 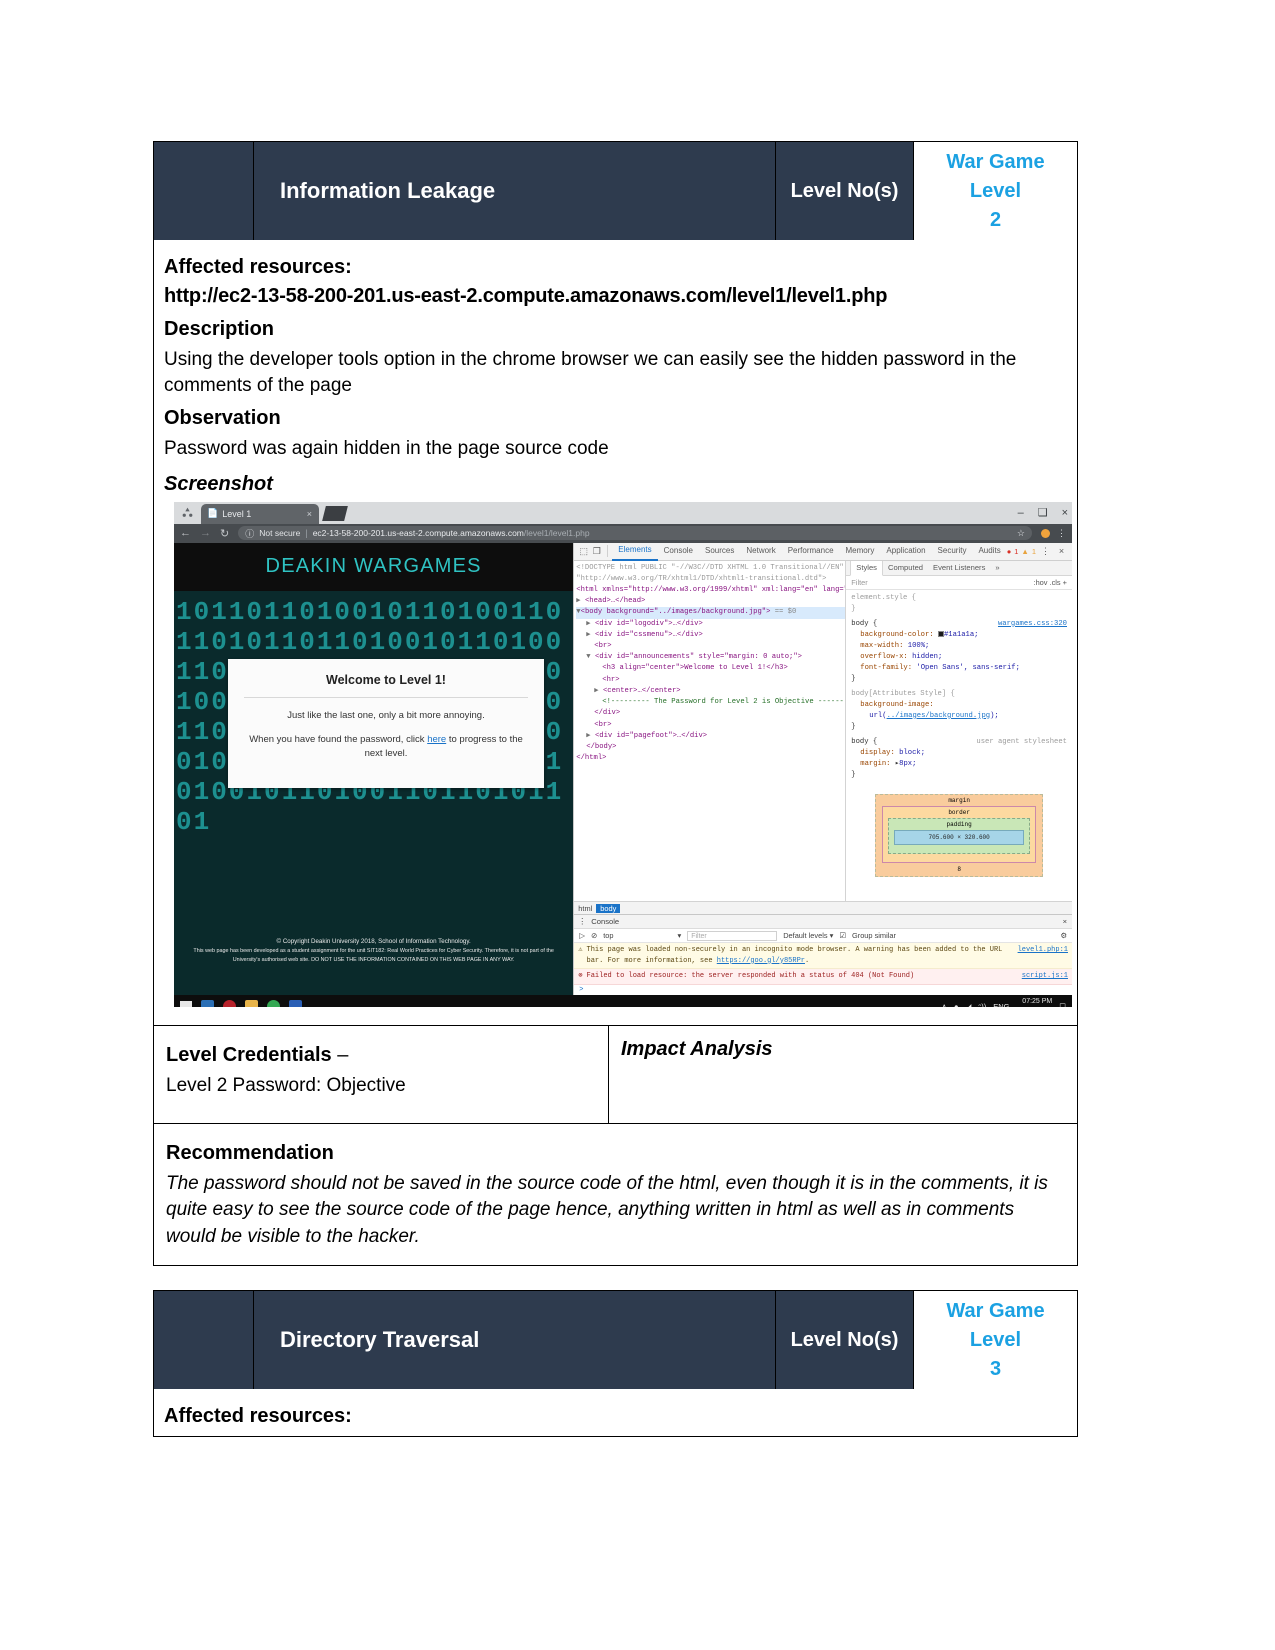 What do you see at coordinates (635, 551) in the screenshot?
I see `devtools-tab-elements: Elements` at bounding box center [635, 551].